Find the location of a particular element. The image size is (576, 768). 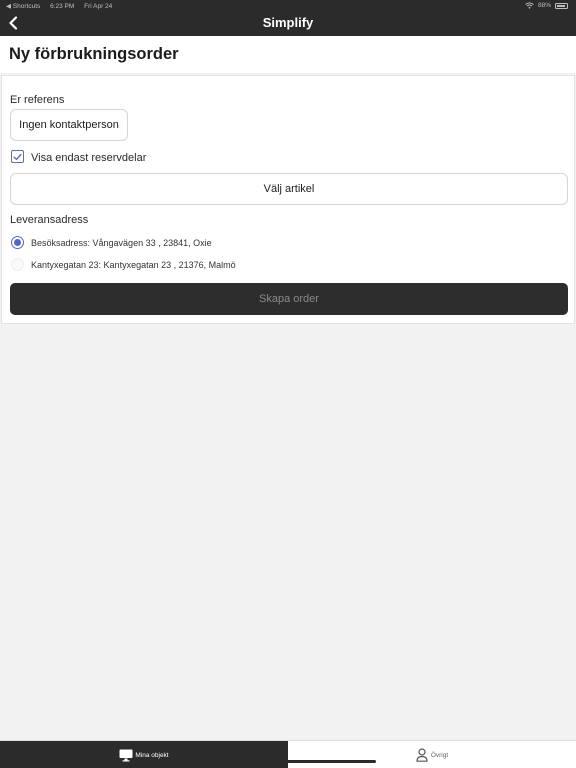

tab-ovrigt: Övrigt is located at coordinates (432, 754).